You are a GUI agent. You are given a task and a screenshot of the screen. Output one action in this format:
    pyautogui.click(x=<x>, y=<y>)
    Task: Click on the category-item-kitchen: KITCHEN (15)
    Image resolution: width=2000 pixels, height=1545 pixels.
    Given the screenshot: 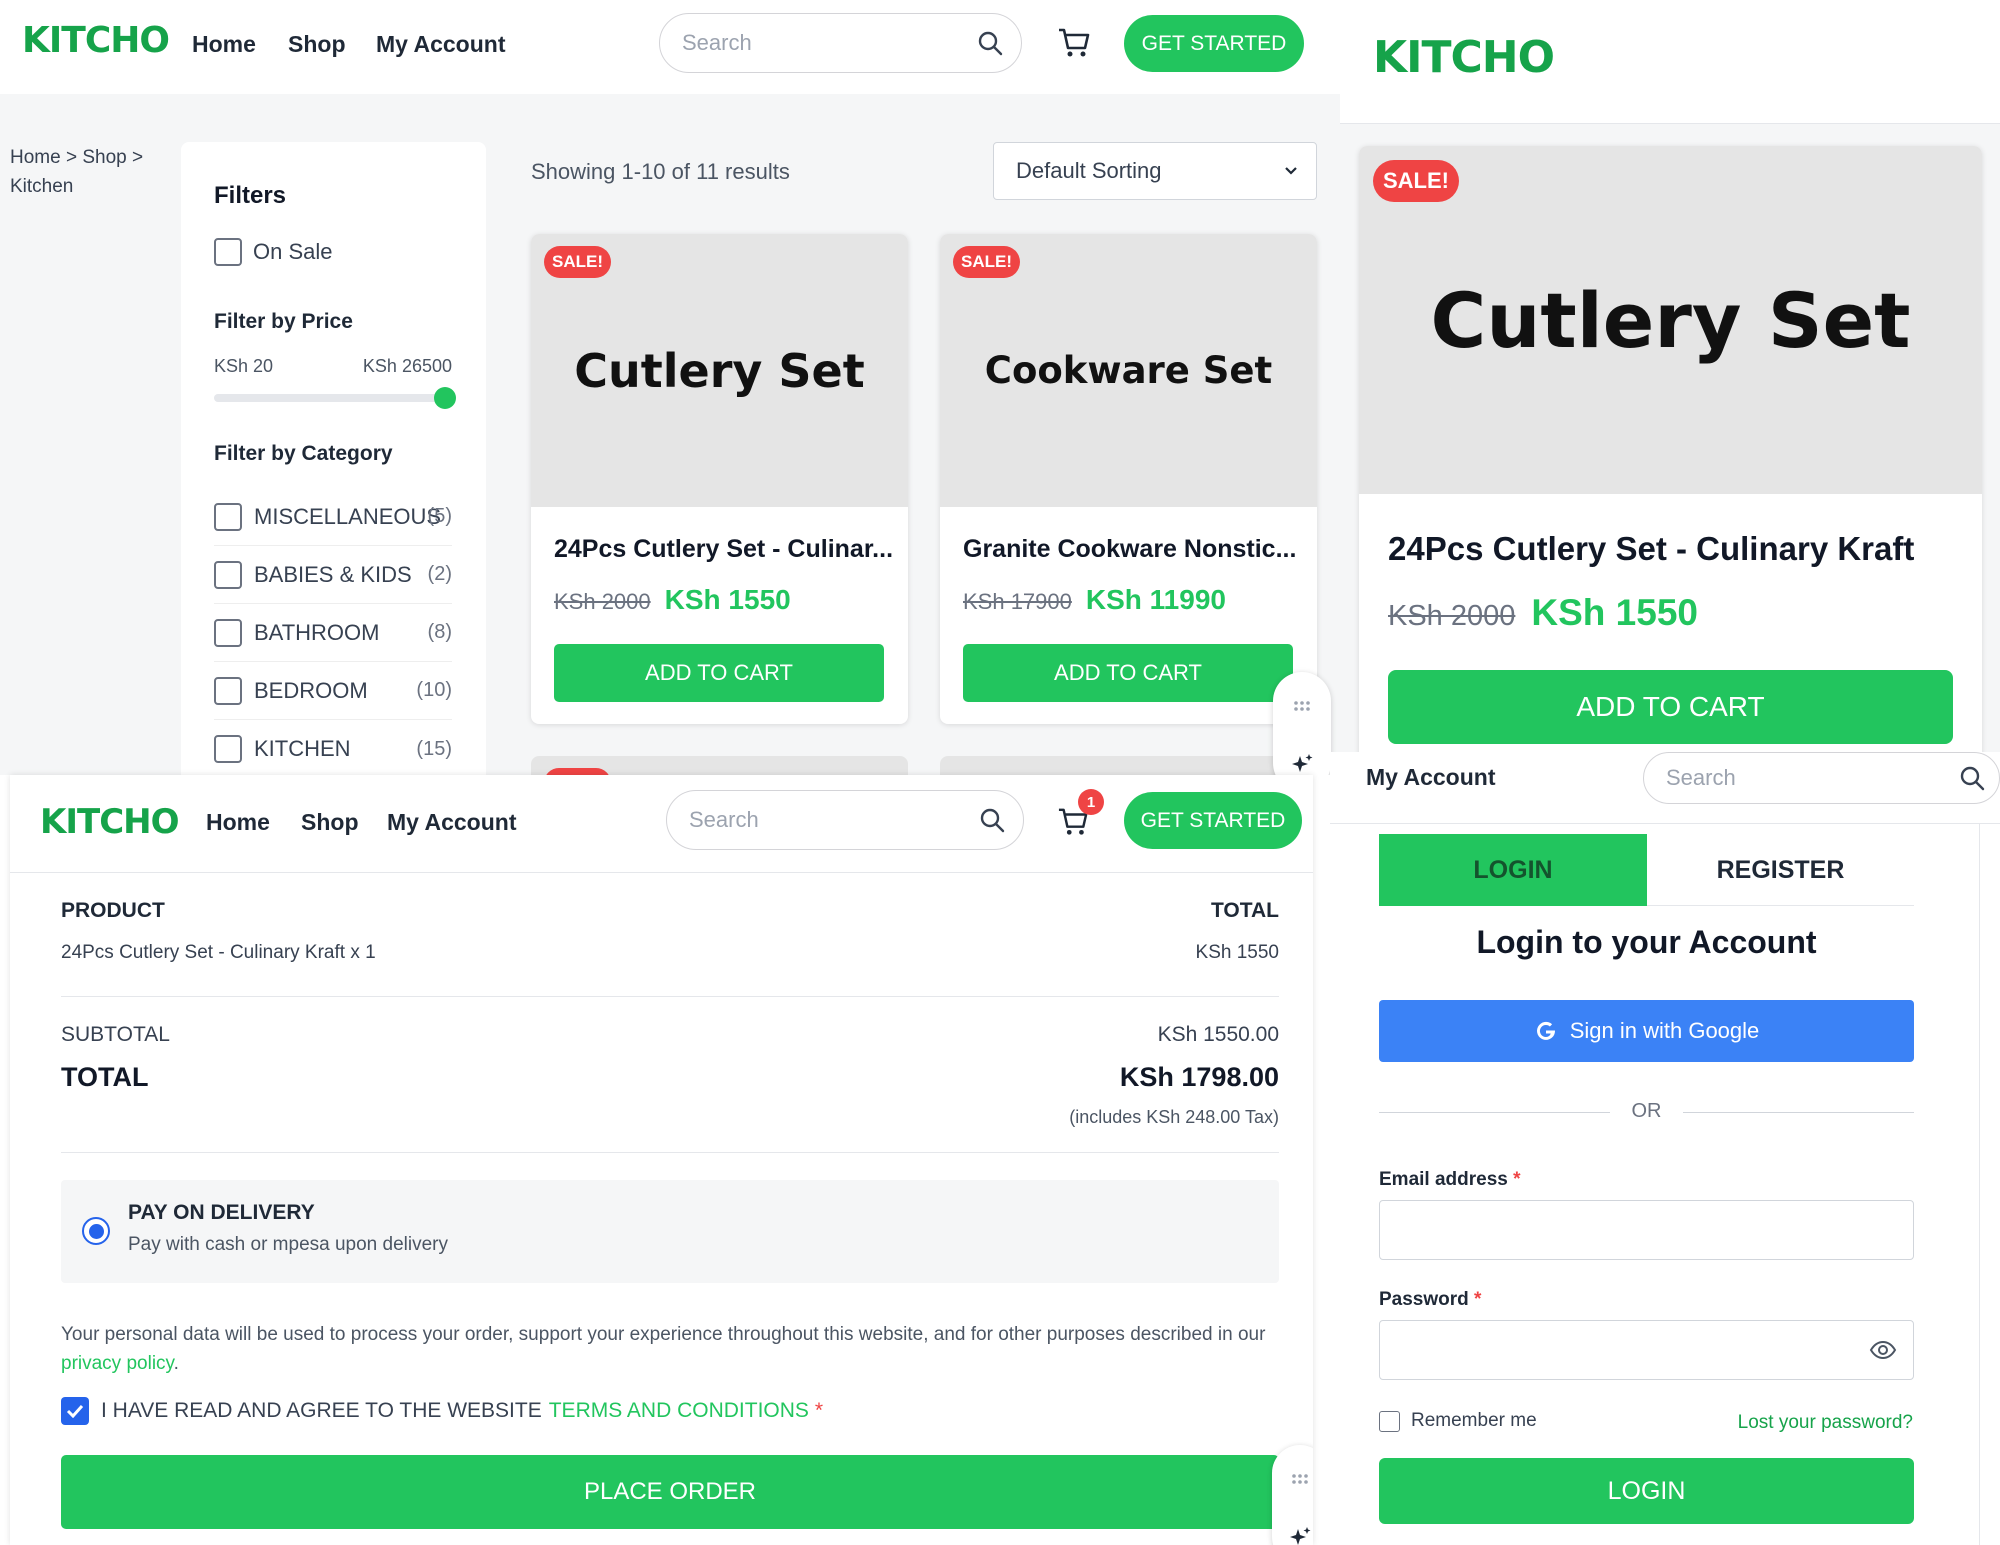 What is the action you would take?
    pyautogui.click(x=333, y=747)
    